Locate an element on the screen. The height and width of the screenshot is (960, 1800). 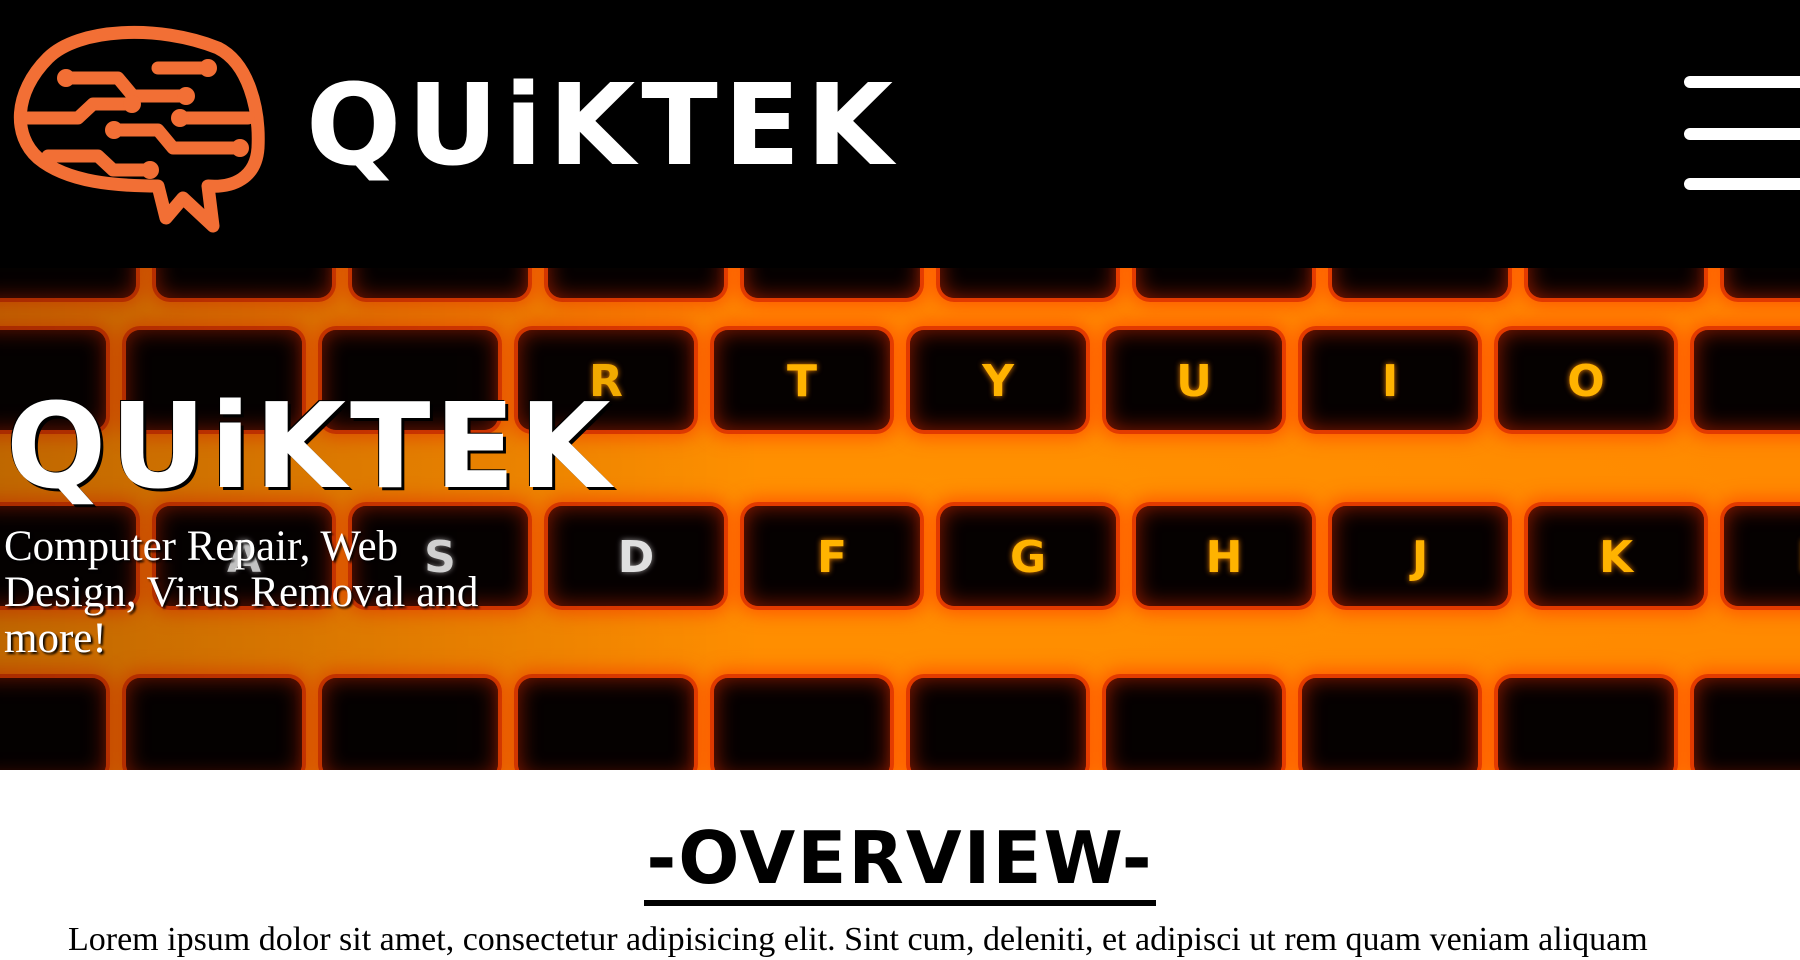
keyboard-key-label: F is located at coordinates (832, 557).